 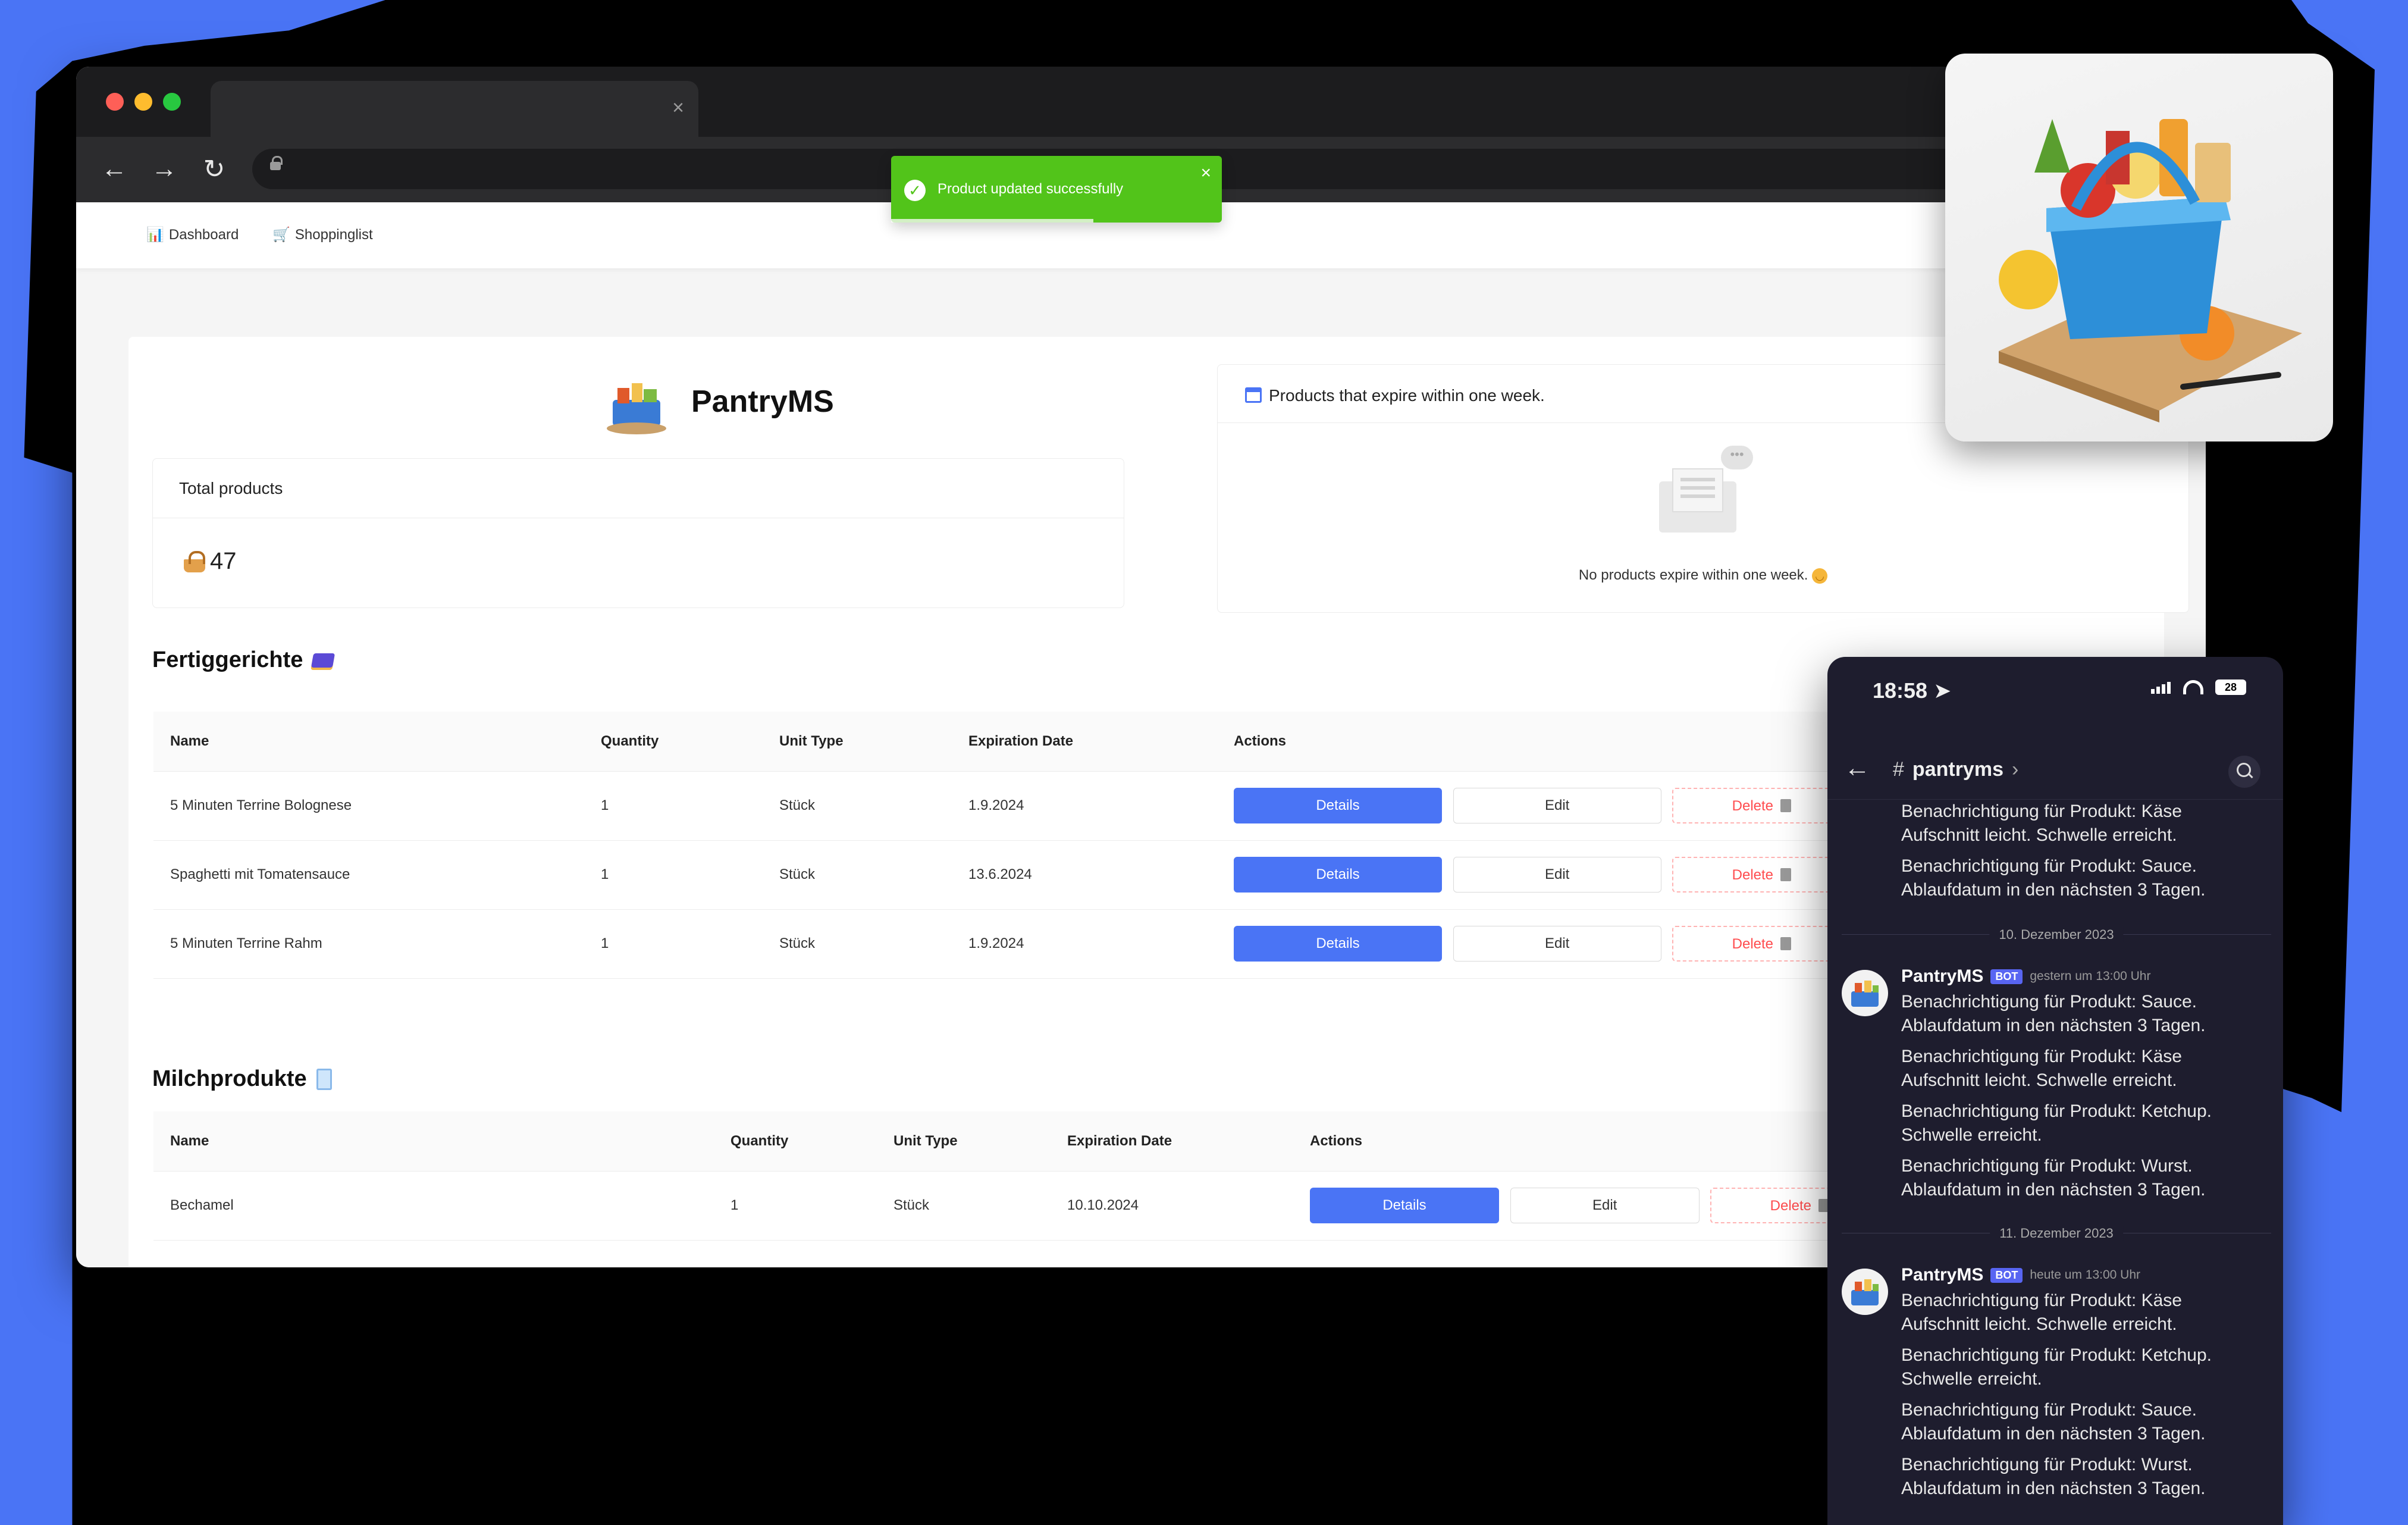 I want to click on channel-title: # pantryms ›, so click(x=1955, y=769).